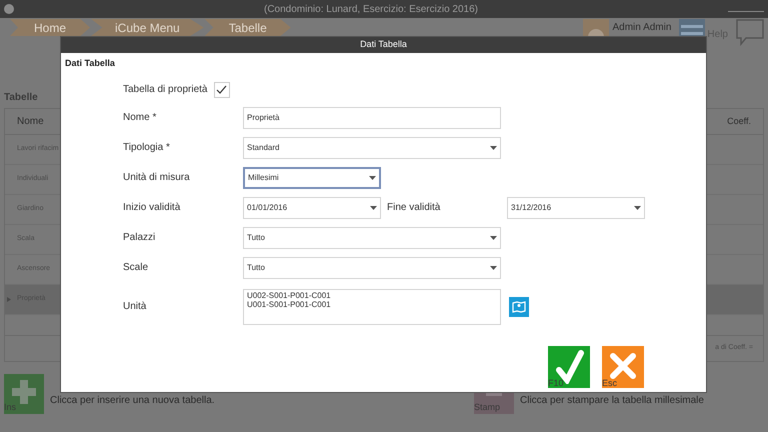 This screenshot has height=432, width=768. What do you see at coordinates (139, 238) in the screenshot?
I see `field-label: Palazzi` at bounding box center [139, 238].